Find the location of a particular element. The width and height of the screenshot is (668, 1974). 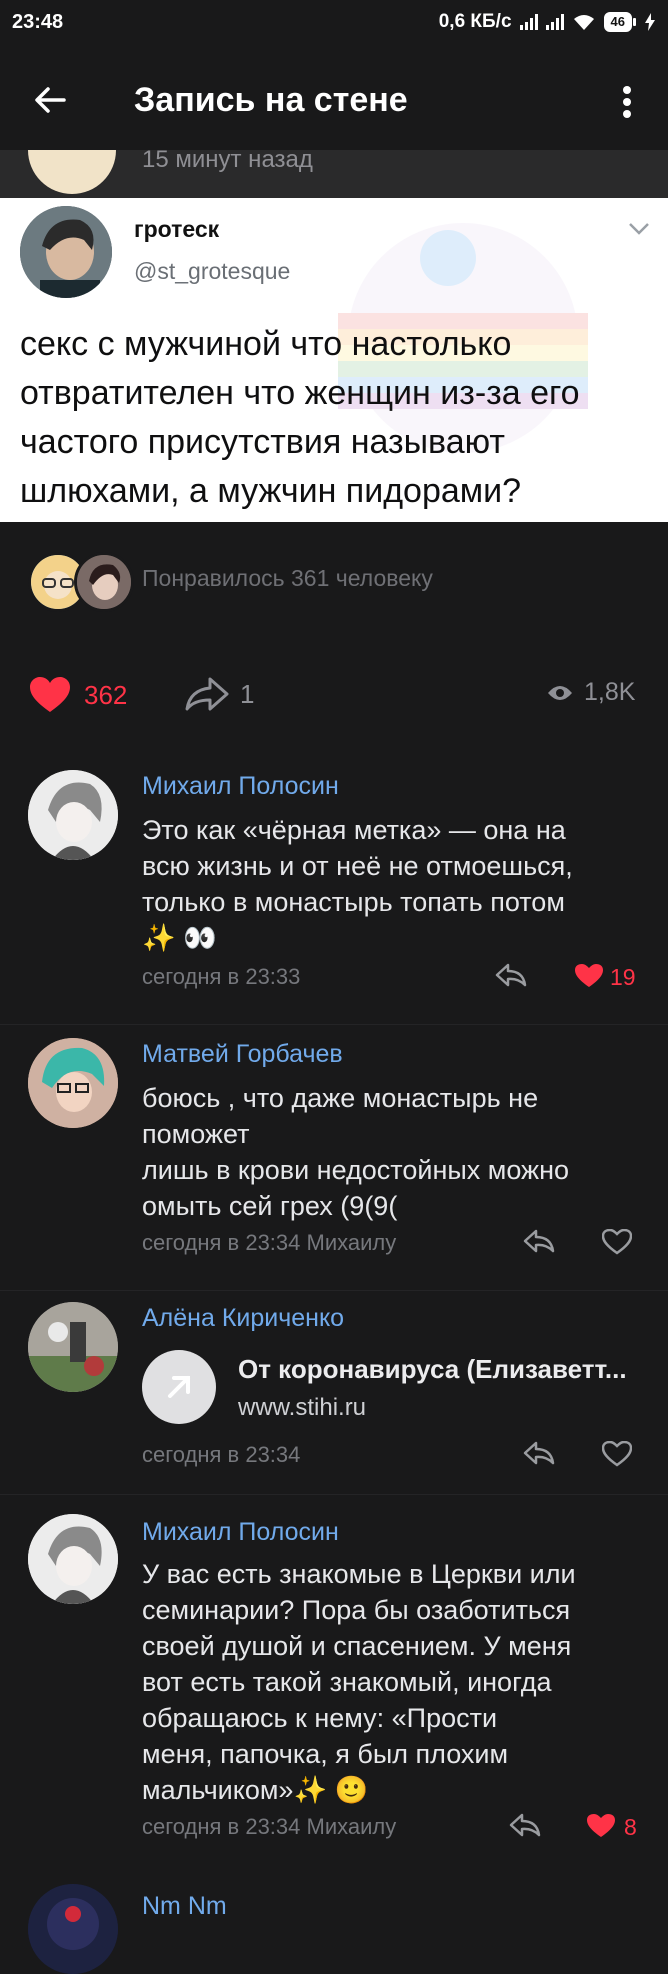

page-title: Запись на стене is located at coordinates (271, 100).